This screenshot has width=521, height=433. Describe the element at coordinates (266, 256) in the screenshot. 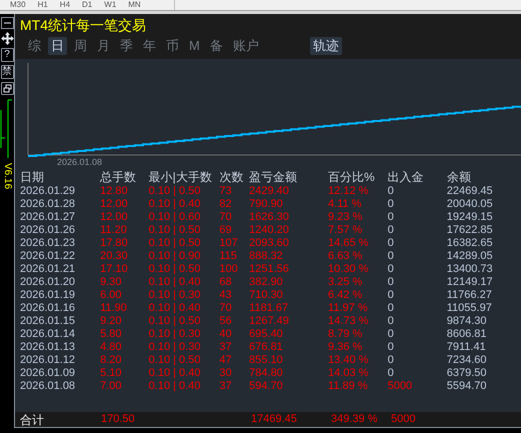

I see `table-cell-text: 888.32` at that location.